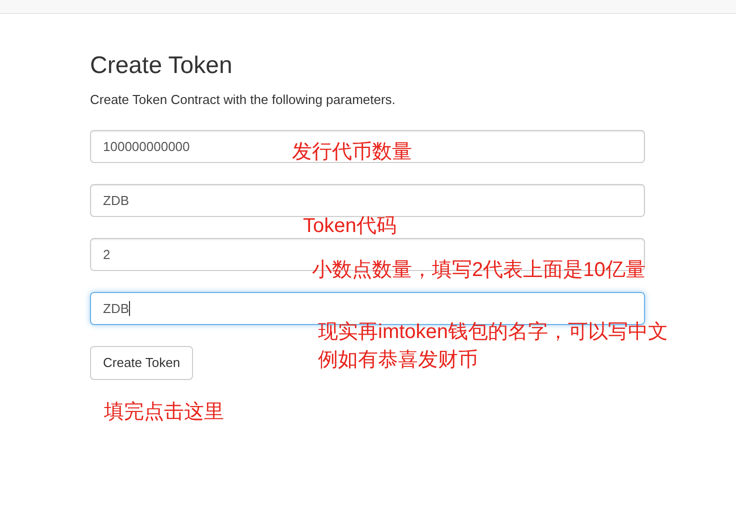  I want to click on create-token-button: Create Token, so click(142, 363).